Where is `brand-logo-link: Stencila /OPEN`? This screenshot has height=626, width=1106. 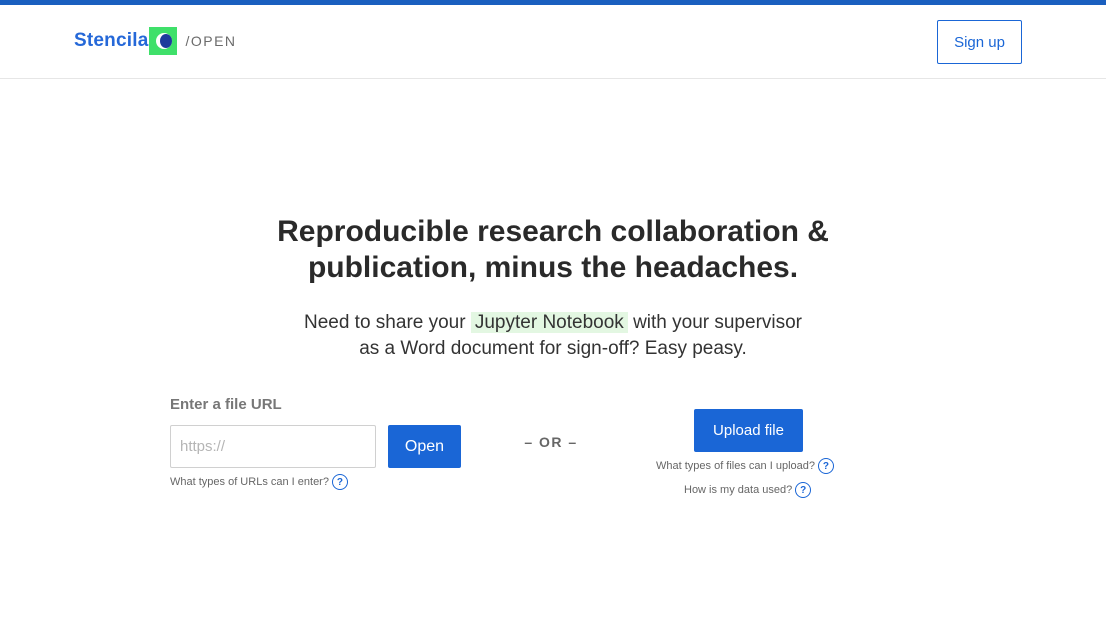
brand-logo-link: Stencila /OPEN is located at coordinates (155, 41).